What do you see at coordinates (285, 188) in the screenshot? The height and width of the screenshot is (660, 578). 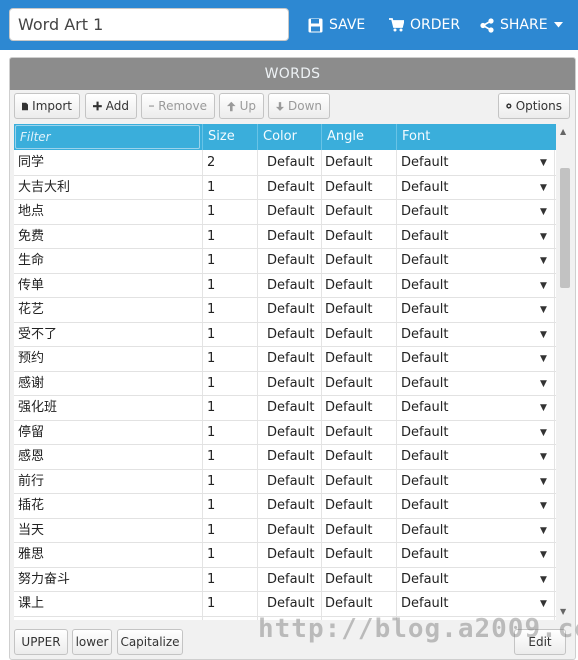 I see `table-row: 大吉大利 1 Default Default Default ▼` at bounding box center [285, 188].